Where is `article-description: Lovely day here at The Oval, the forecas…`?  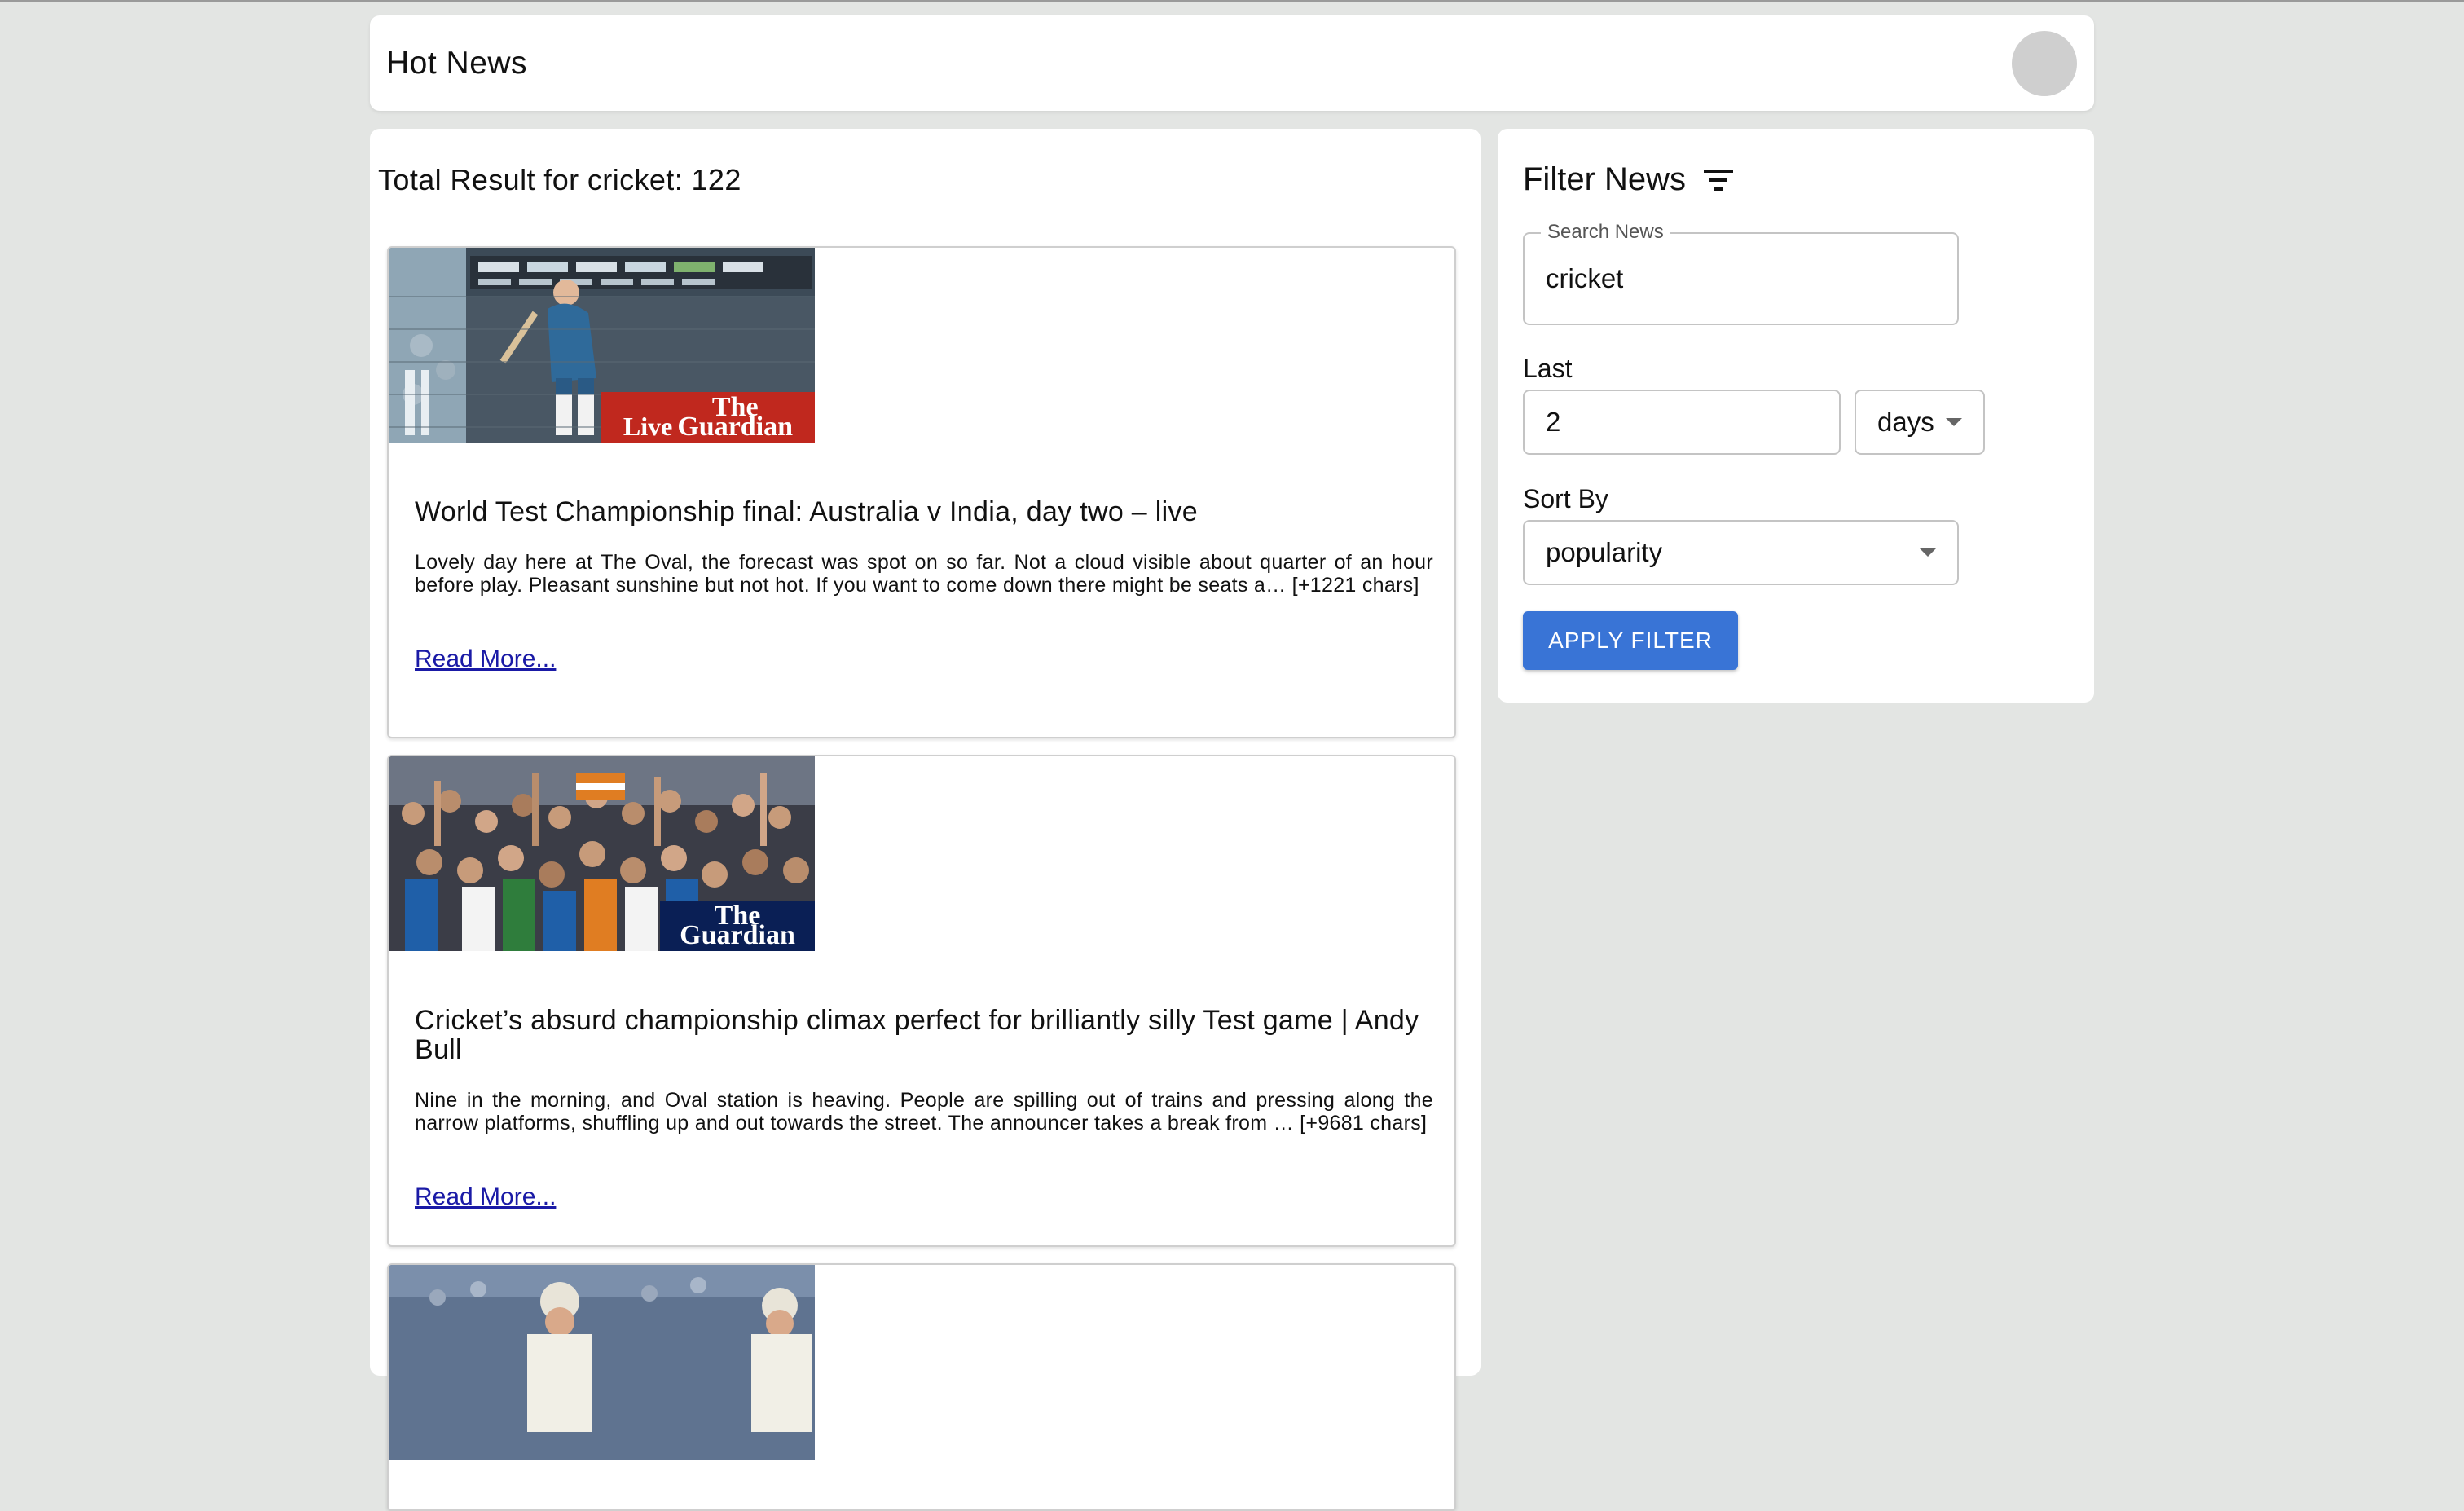
article-description: Lovely day here at The Oval, the forecas… is located at coordinates (924, 574).